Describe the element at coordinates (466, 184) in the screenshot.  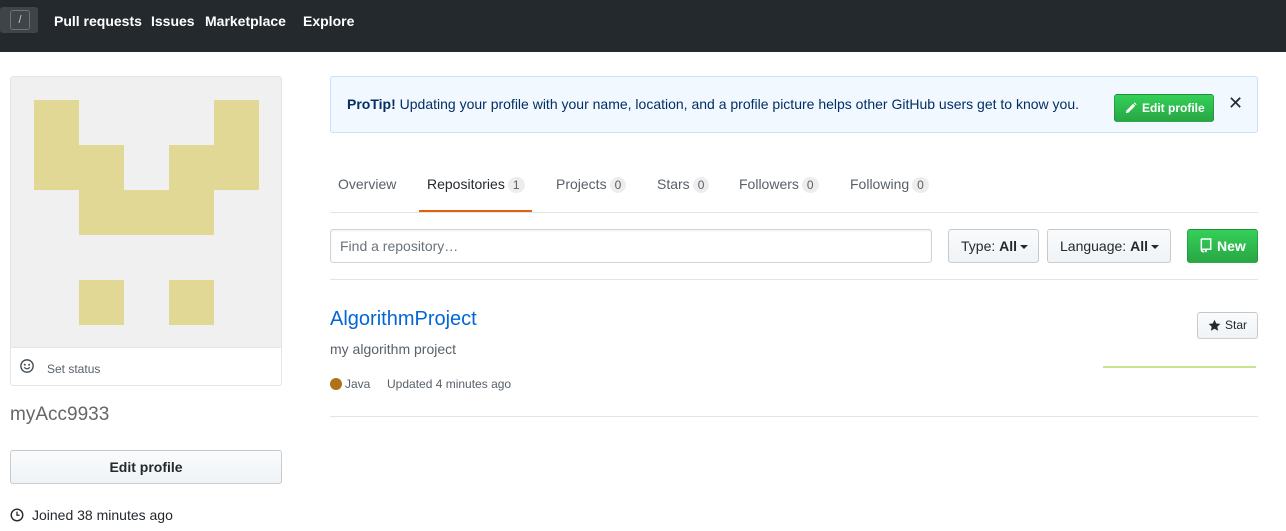
I see `tab-label: Repositories` at that location.